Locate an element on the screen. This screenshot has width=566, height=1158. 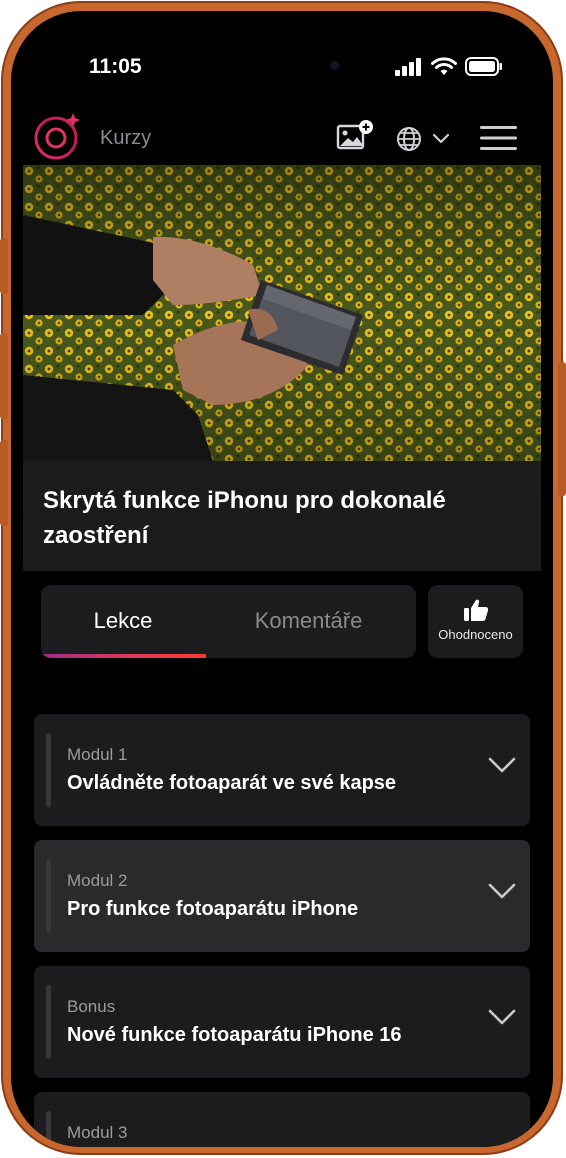
module-title: Nové funkce fotoaparátu iPhone 16 is located at coordinates (234, 1035).